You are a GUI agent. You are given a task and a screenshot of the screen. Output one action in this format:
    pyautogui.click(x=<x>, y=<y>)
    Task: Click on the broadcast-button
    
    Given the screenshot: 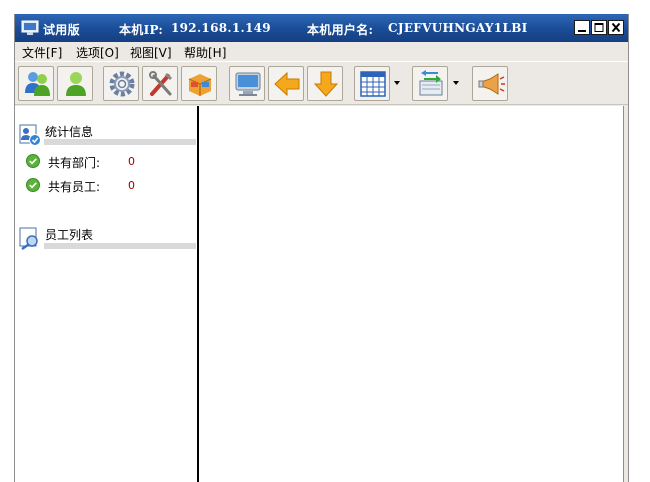 What is the action you would take?
    pyautogui.click(x=490, y=83)
    